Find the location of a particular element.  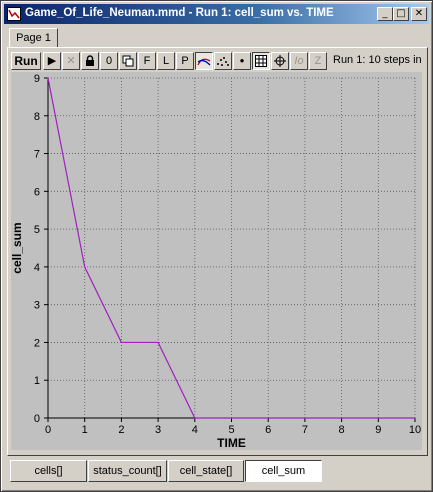

y-axis-title: cell_sum is located at coordinates (17, 247).